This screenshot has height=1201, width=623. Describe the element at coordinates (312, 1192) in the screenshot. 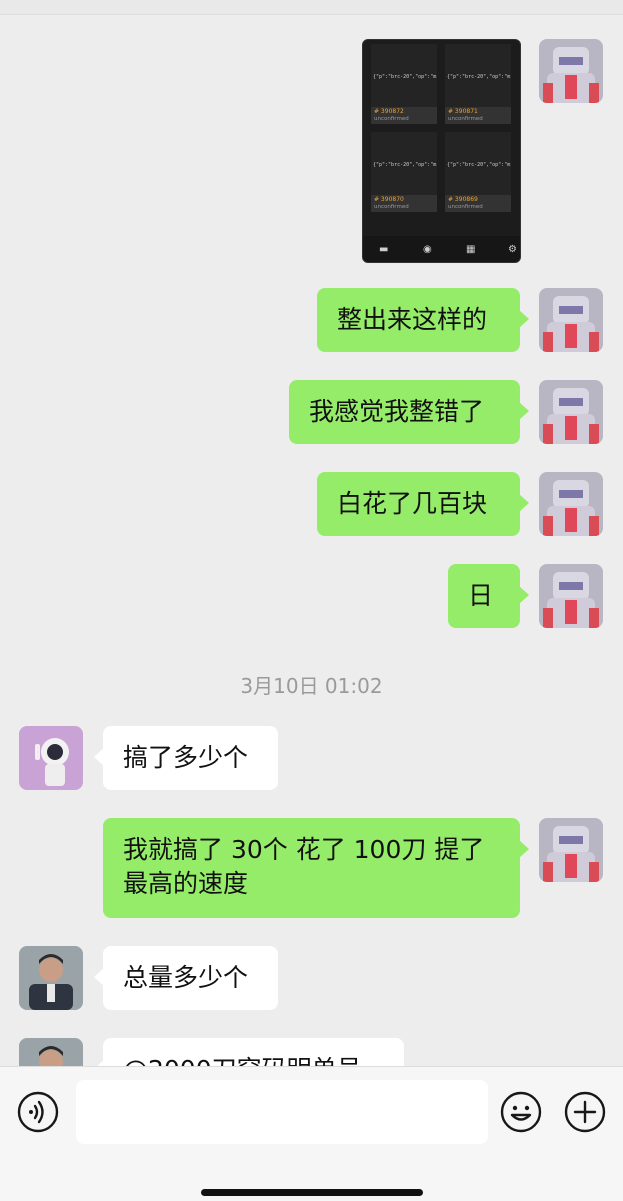

I see `home-indicator` at that location.